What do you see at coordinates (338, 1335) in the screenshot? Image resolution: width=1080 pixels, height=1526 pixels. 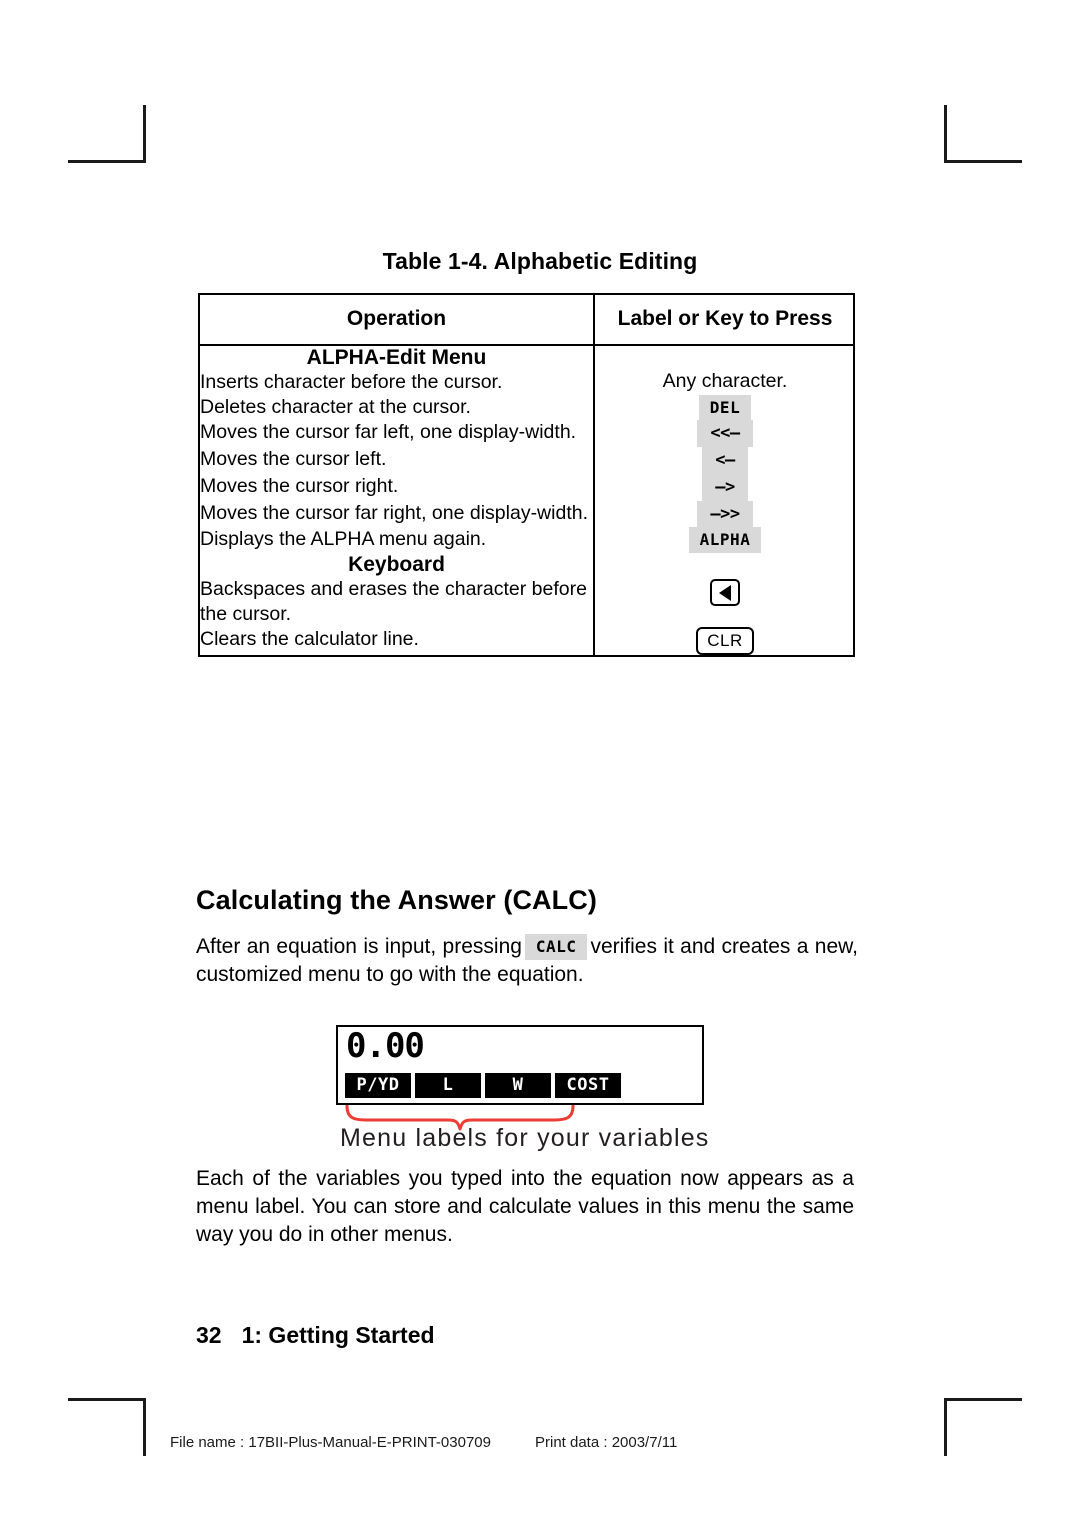 I see `chapter-label: 1: Getting Started` at bounding box center [338, 1335].